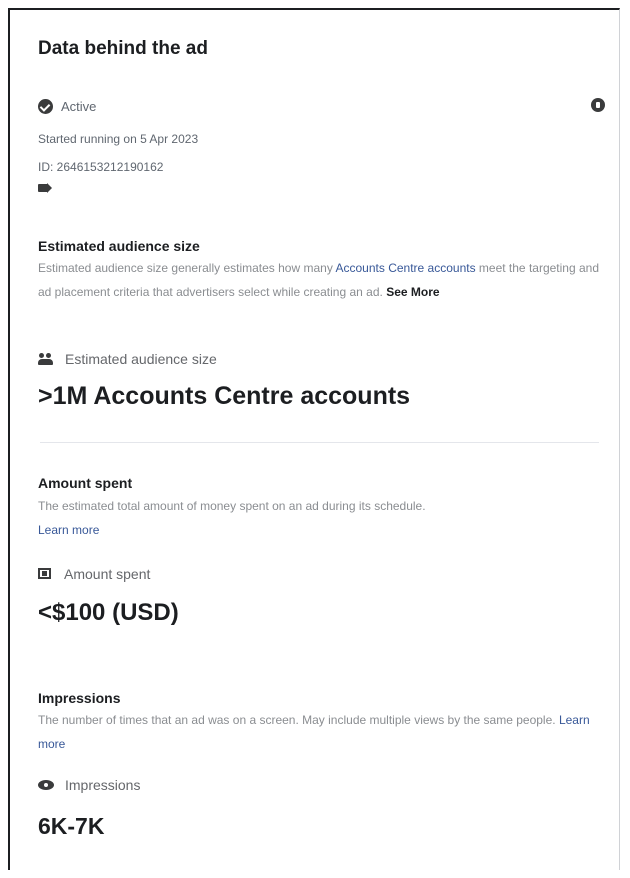 The width and height of the screenshot is (630, 878). I want to click on amount-metric-value: <$100 (USD), so click(108, 612).